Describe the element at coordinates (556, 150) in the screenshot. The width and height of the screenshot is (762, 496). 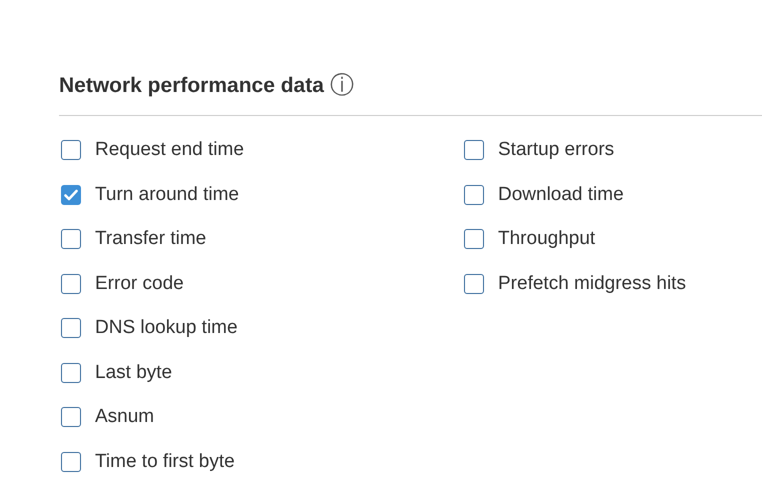
I see `checkbox-label: Startup errors` at that location.